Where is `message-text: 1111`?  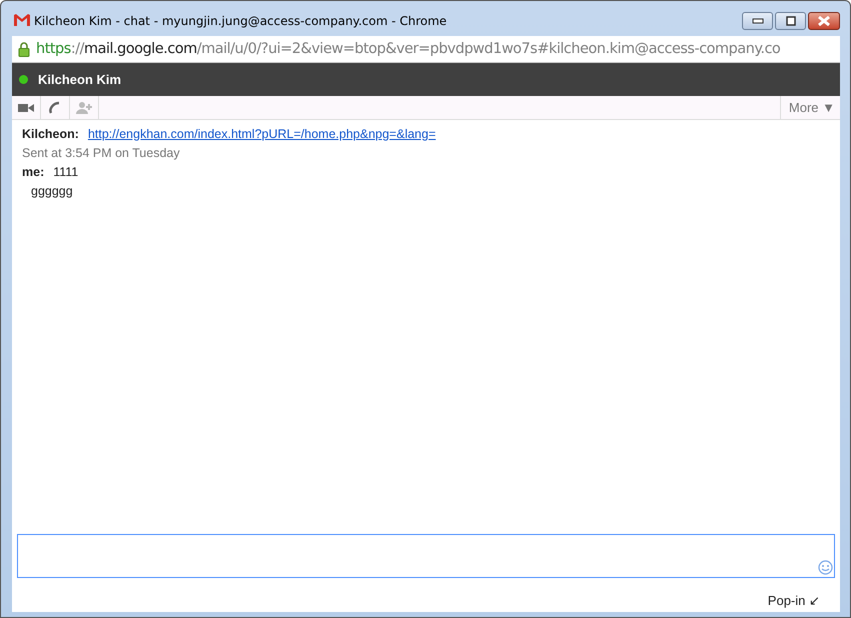 message-text: 1111 is located at coordinates (65, 171).